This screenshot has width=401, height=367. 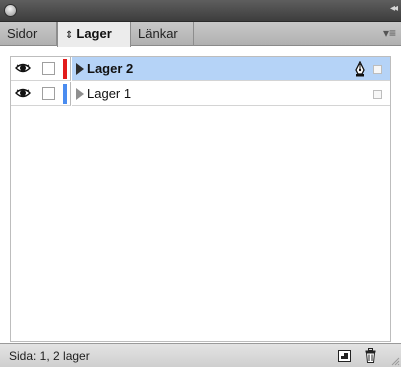 What do you see at coordinates (109, 93) in the screenshot?
I see `layer-name: Lager 1` at bounding box center [109, 93].